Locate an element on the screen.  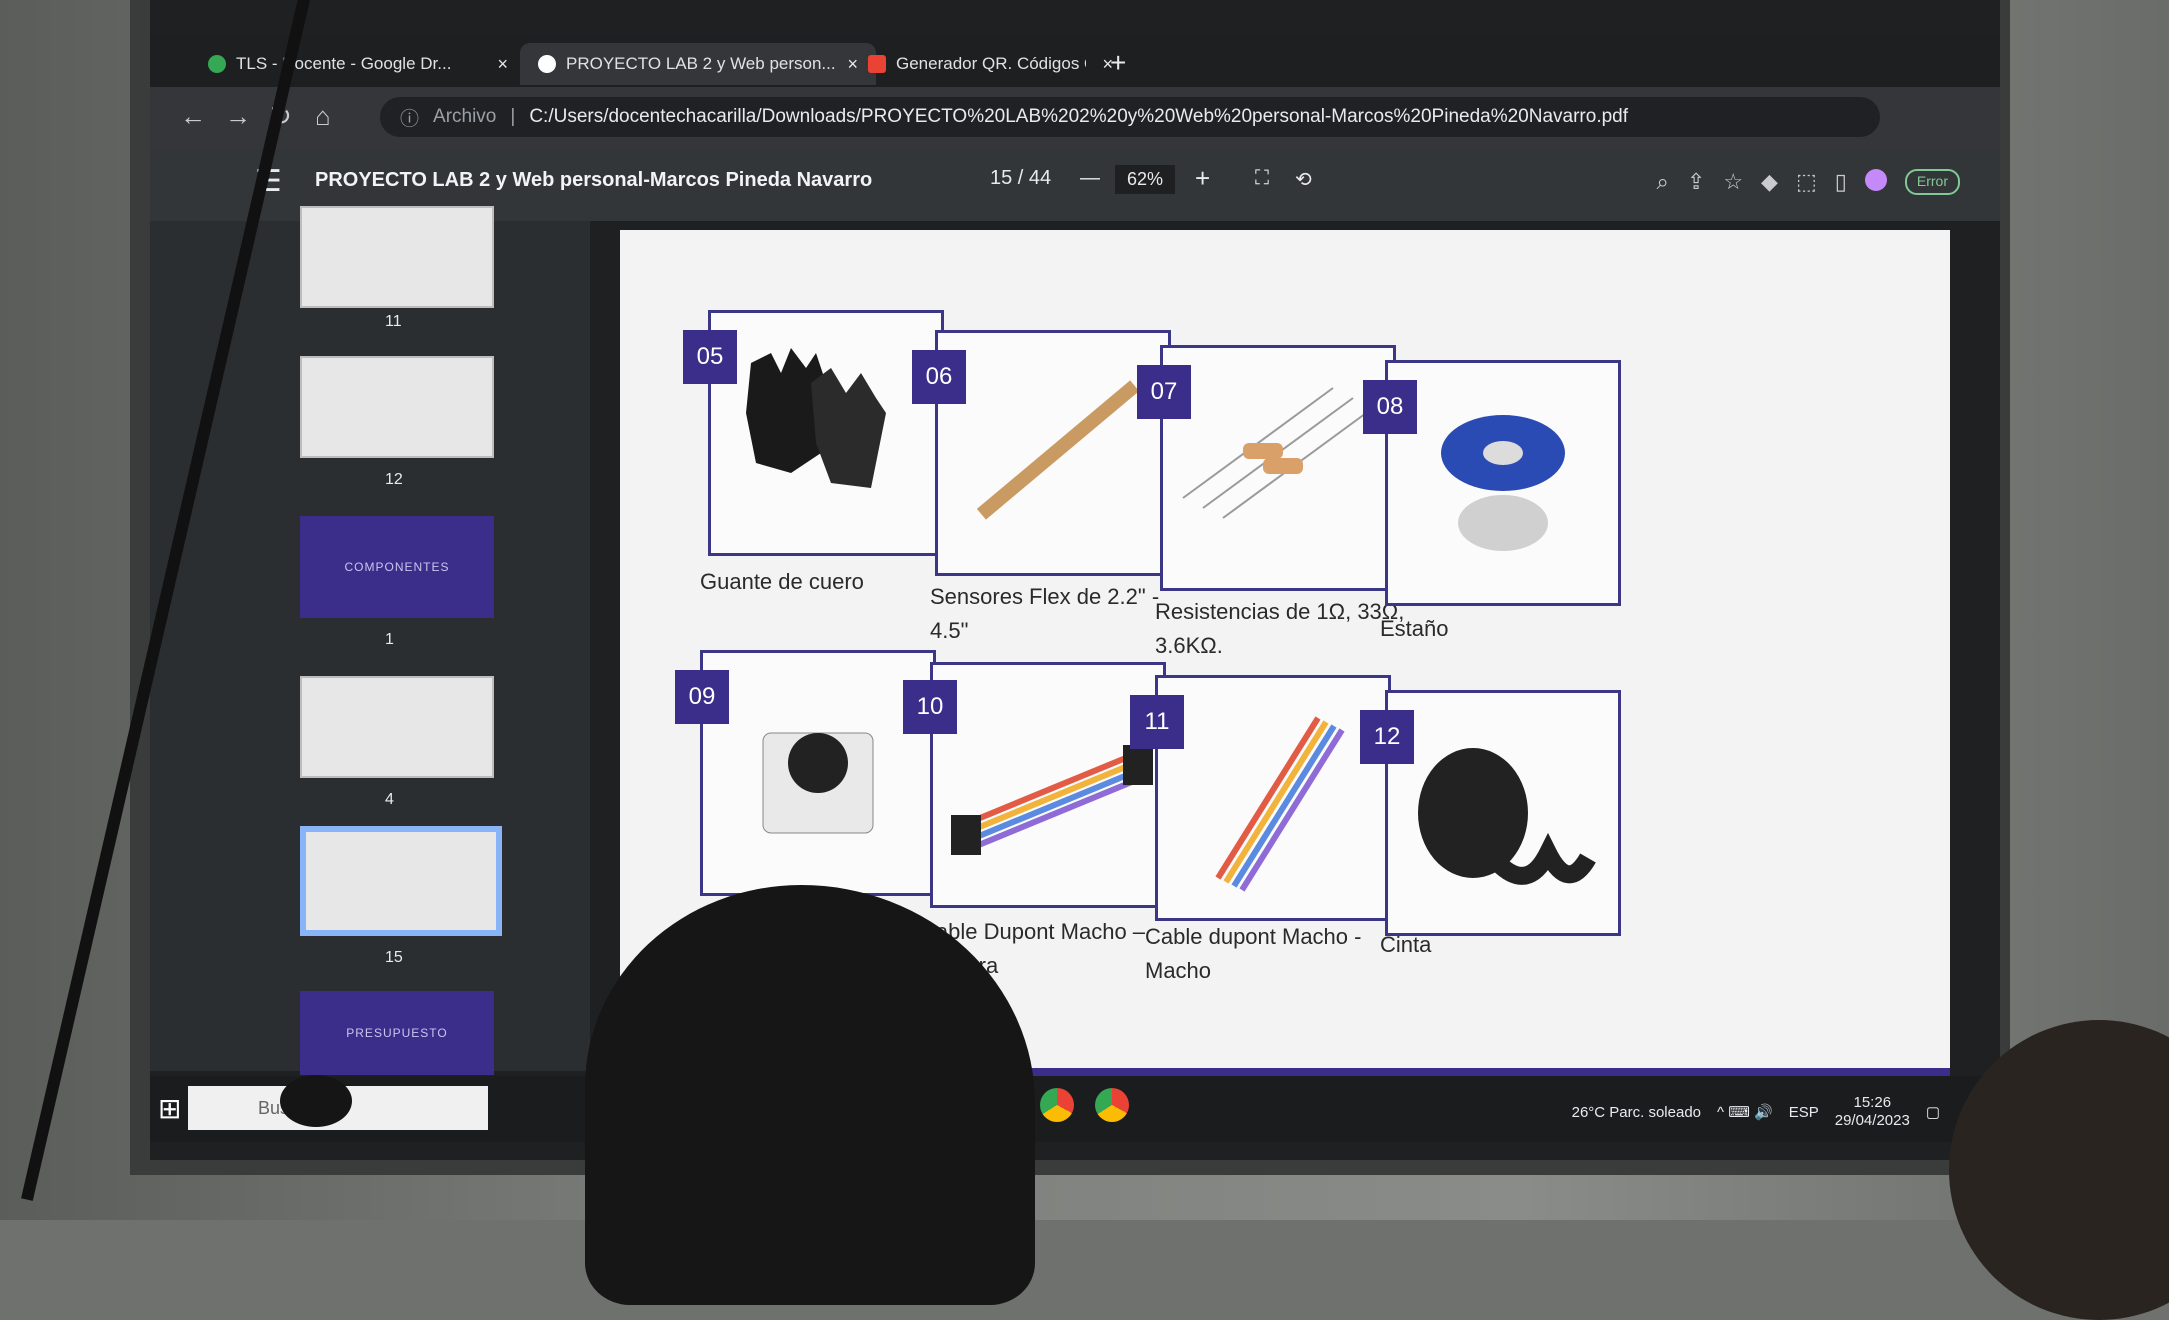
tape-icon is located at coordinates (1507, 816).